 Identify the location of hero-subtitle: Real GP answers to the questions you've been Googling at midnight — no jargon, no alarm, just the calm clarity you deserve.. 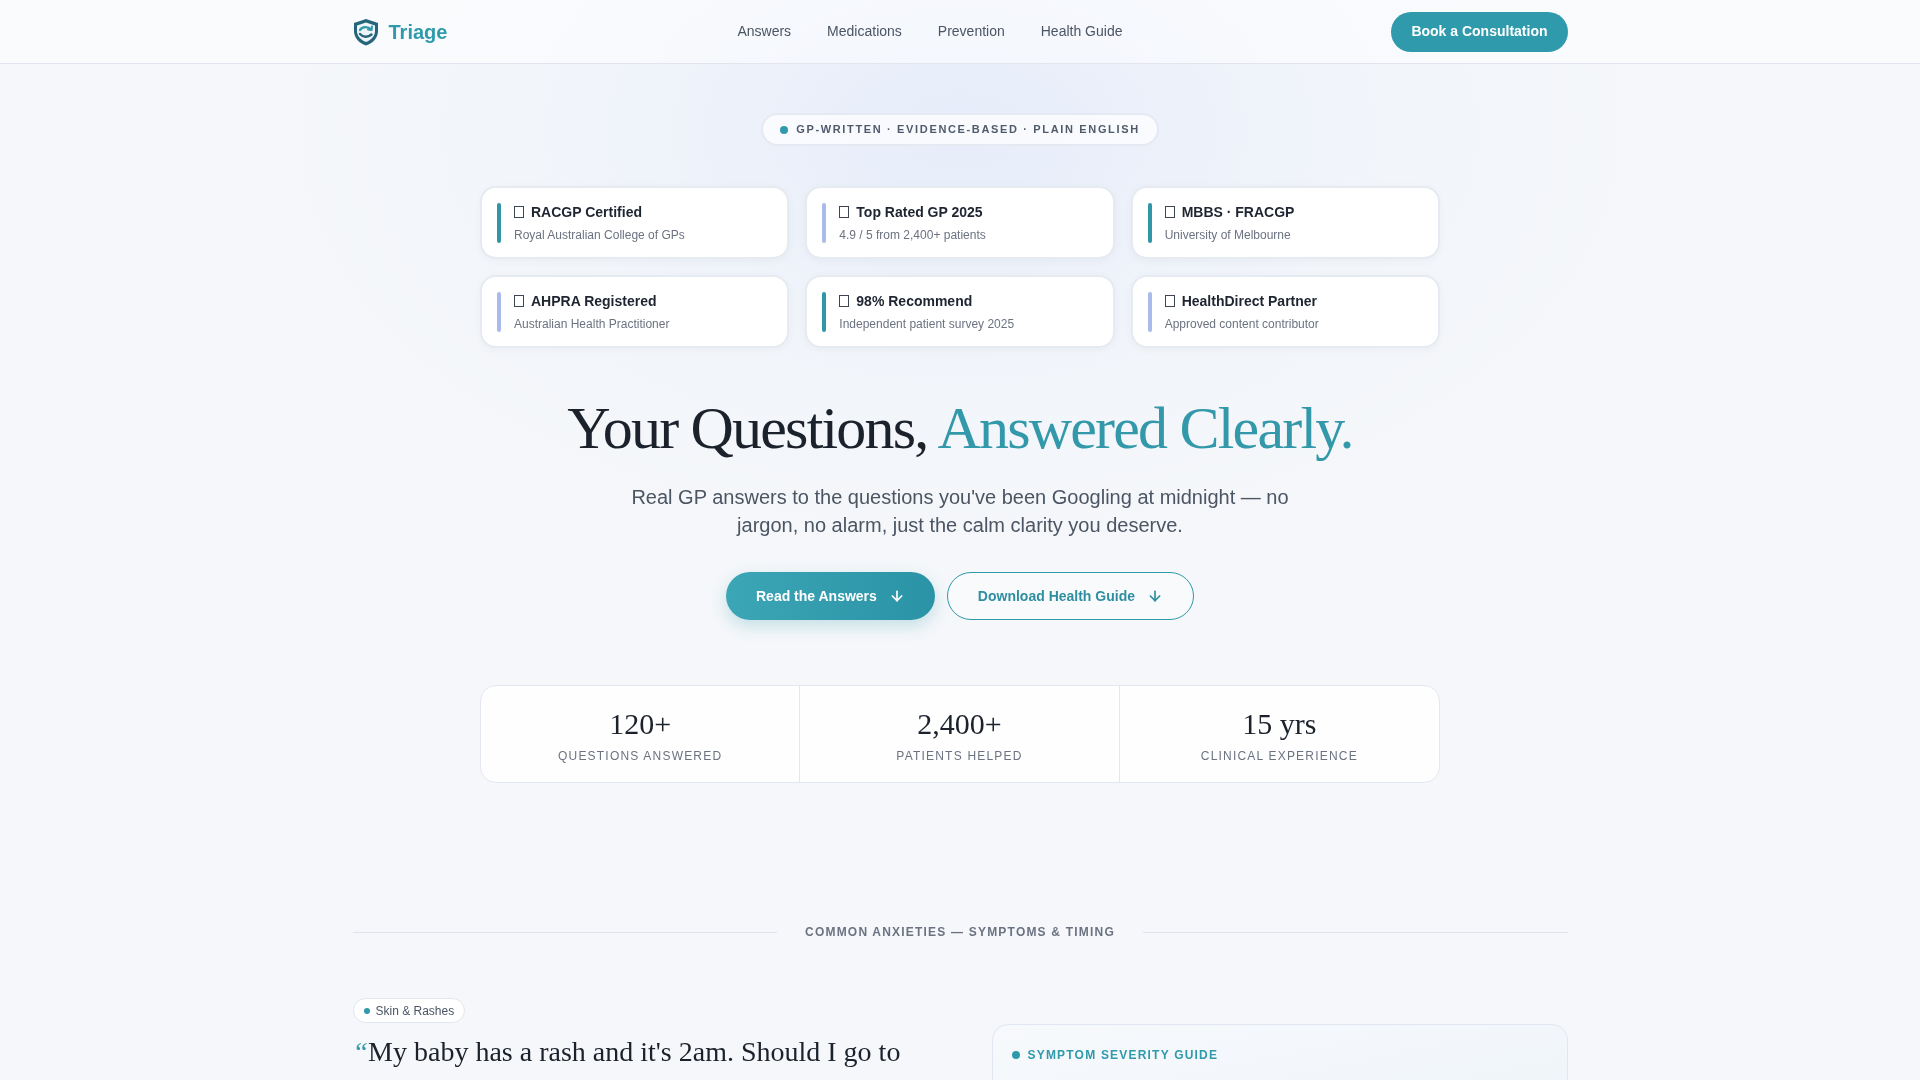
(960, 511).